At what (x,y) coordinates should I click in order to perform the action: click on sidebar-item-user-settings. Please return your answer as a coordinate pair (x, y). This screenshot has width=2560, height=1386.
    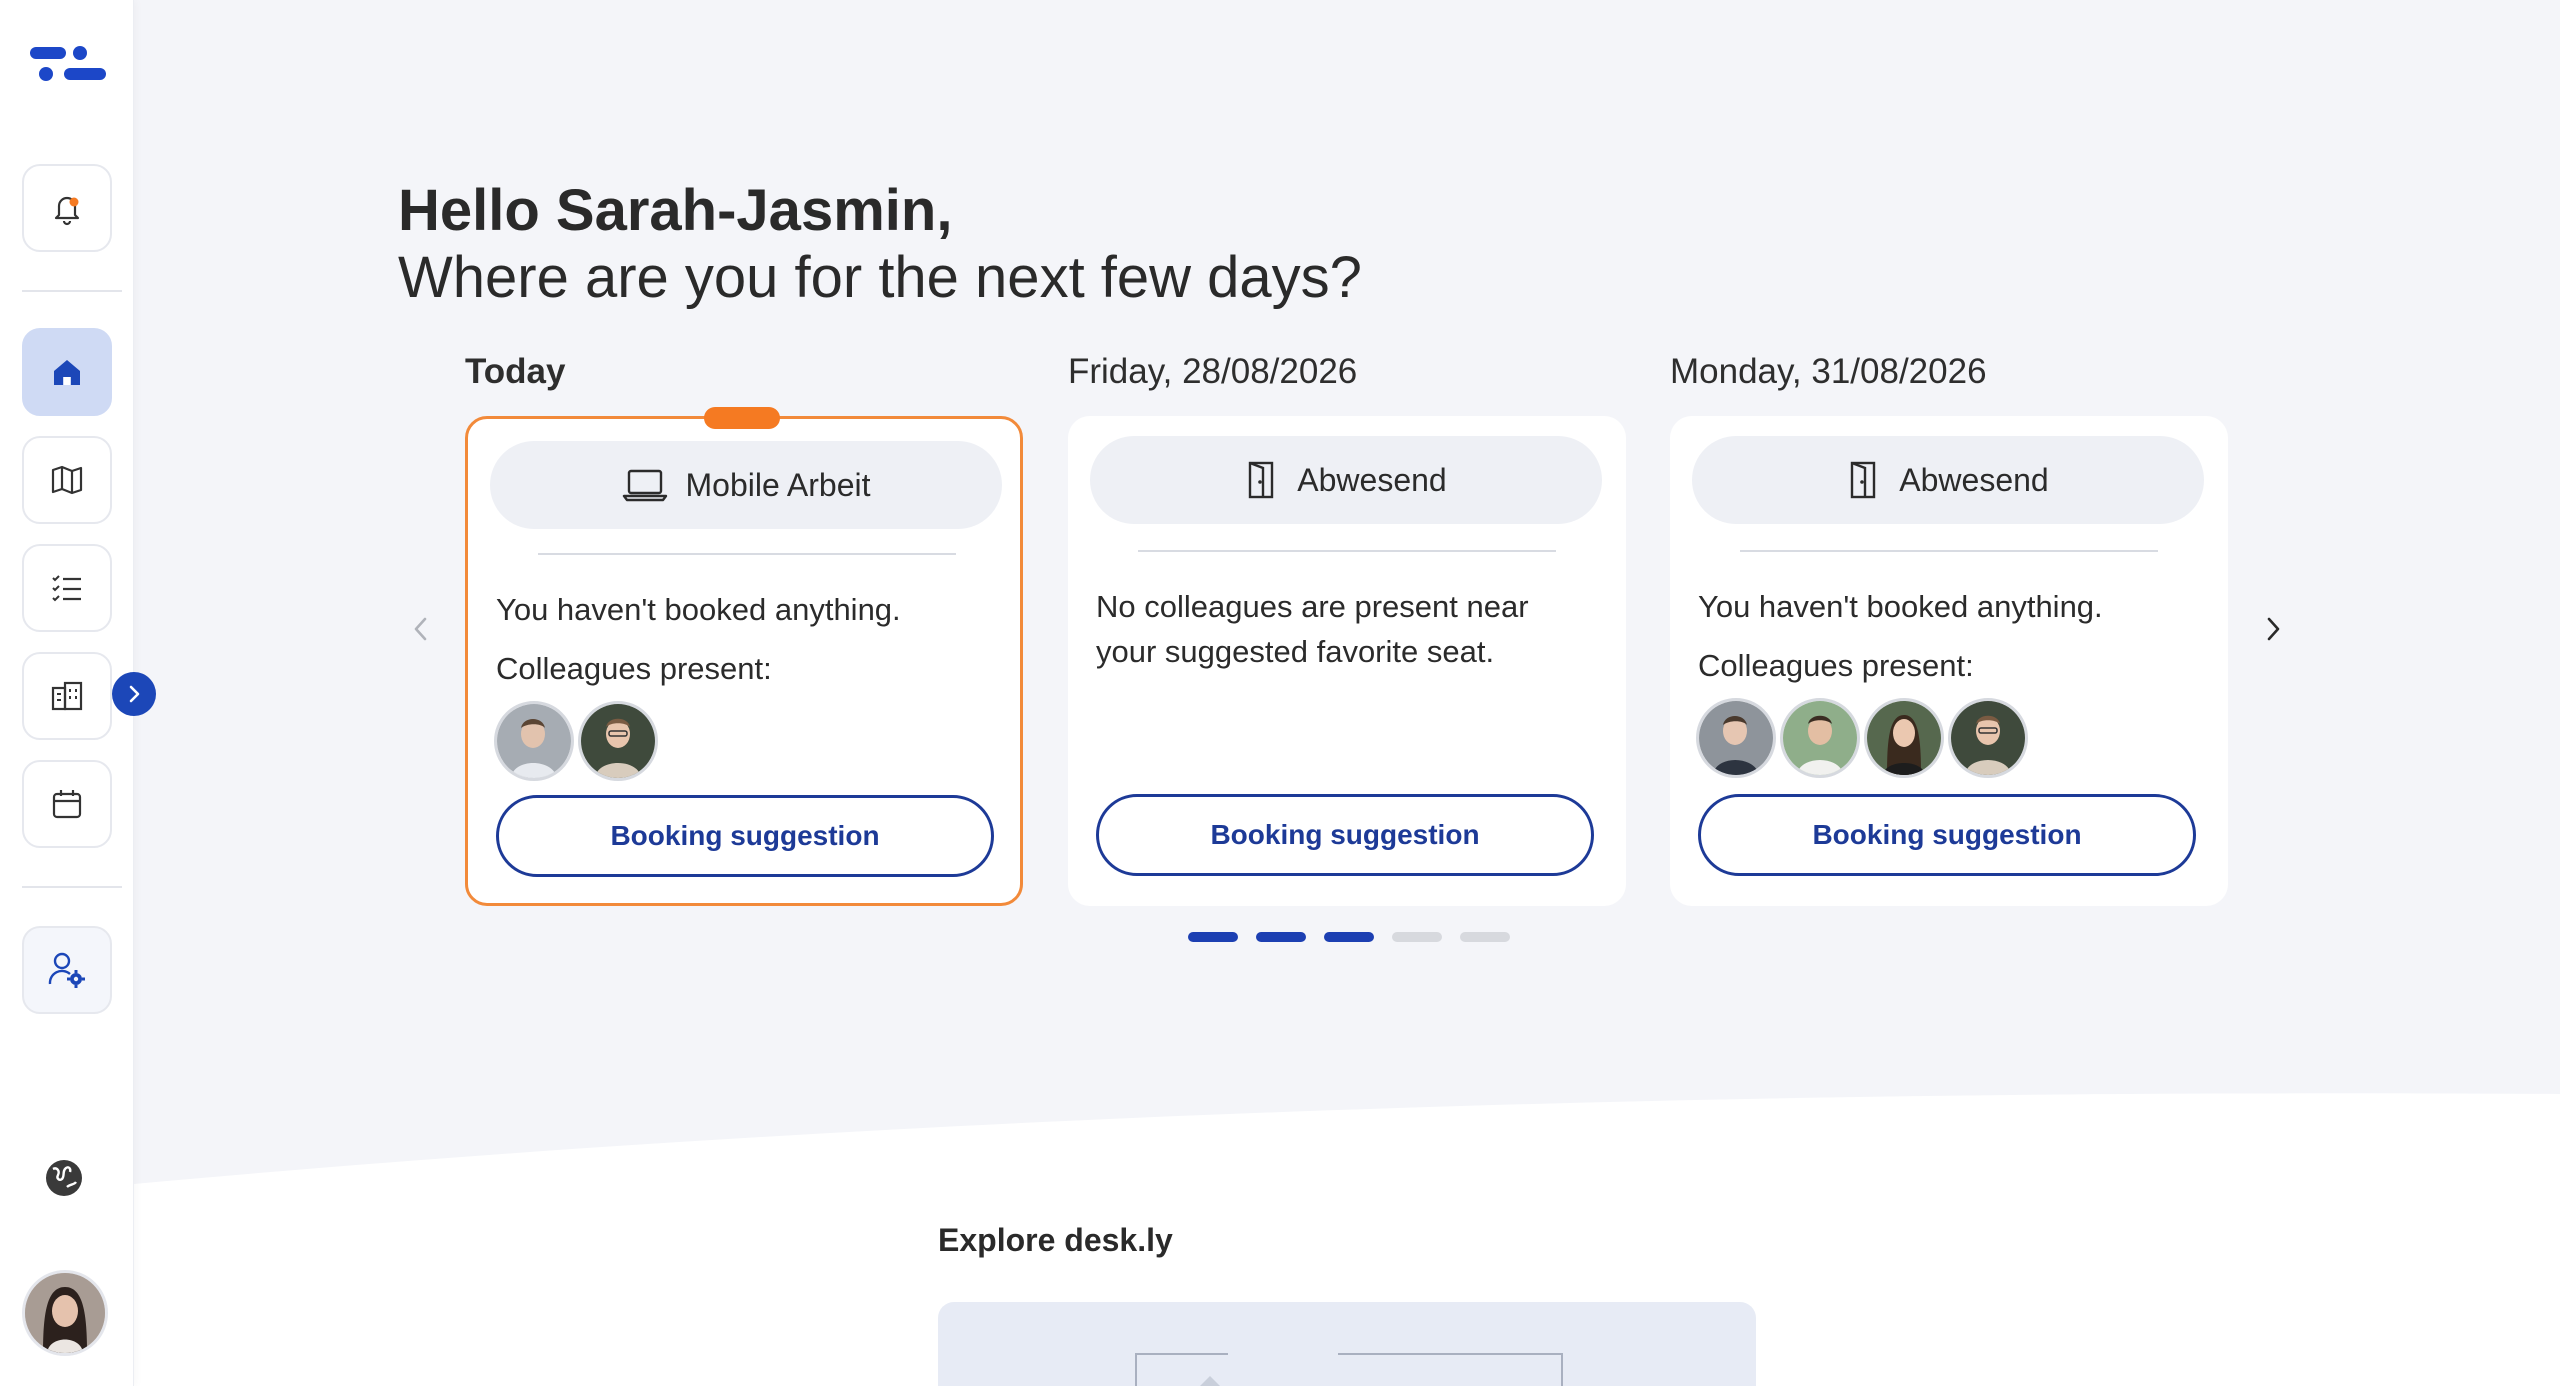
    Looking at the image, I should click on (67, 970).